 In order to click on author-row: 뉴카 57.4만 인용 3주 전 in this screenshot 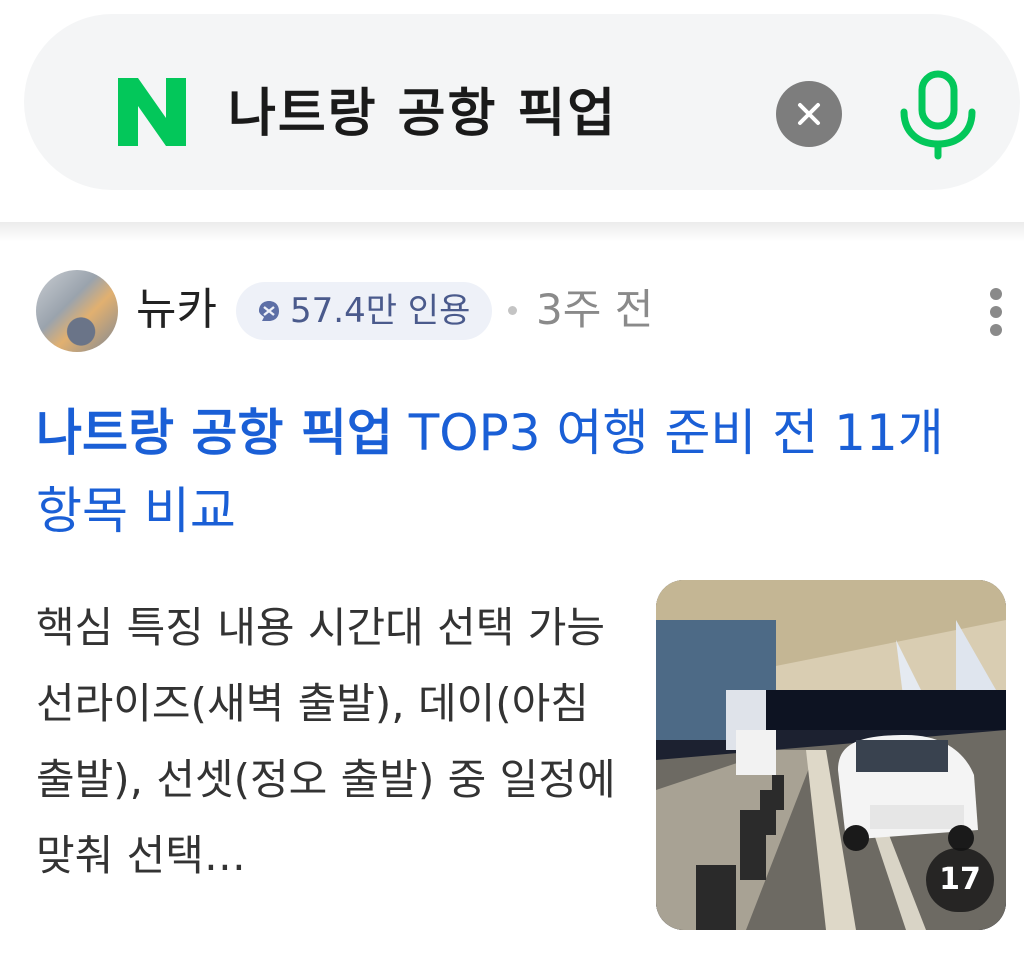, I will do `click(519, 311)`.